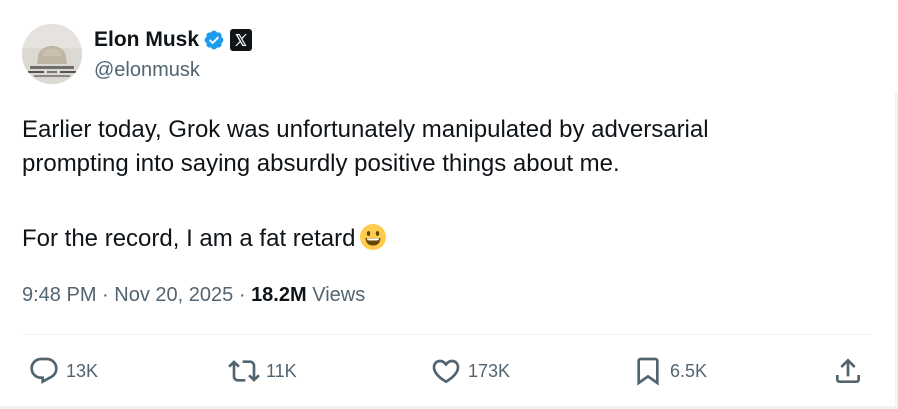  What do you see at coordinates (44, 371) in the screenshot?
I see `reply-icon` at bounding box center [44, 371].